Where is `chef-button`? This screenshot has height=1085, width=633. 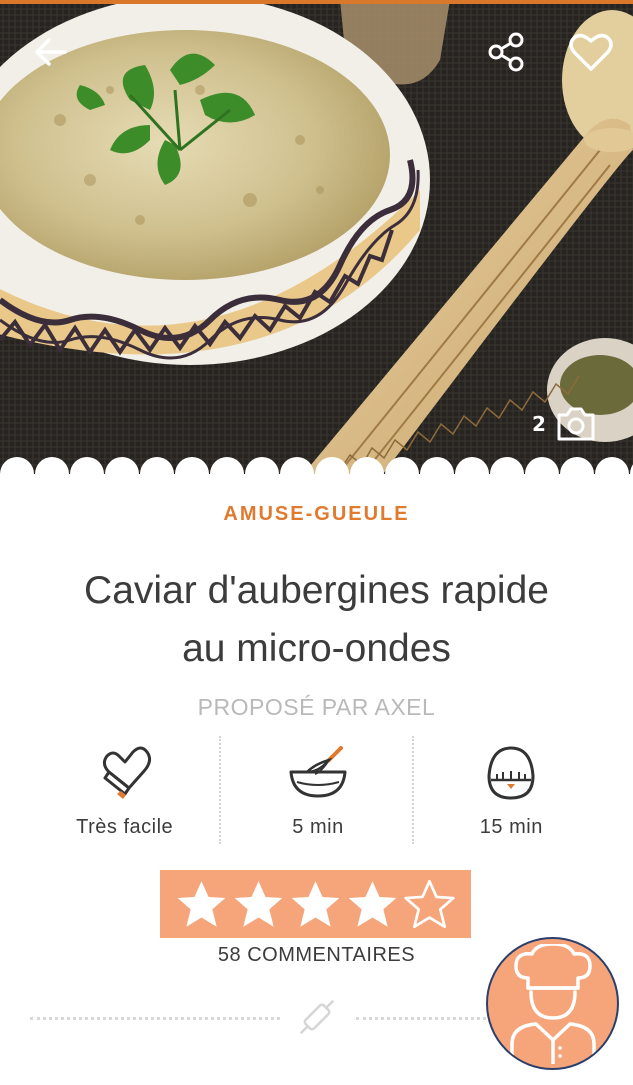
chef-button is located at coordinates (552, 1003).